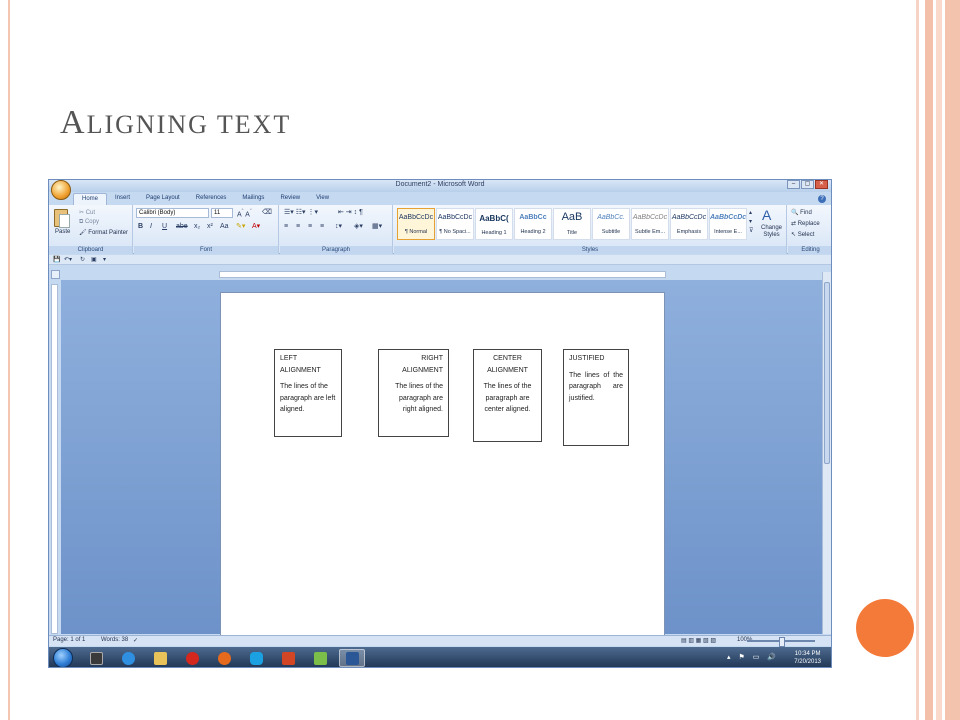 Image resolution: width=960 pixels, height=720 pixels. I want to click on close-button: ✕, so click(821, 184).